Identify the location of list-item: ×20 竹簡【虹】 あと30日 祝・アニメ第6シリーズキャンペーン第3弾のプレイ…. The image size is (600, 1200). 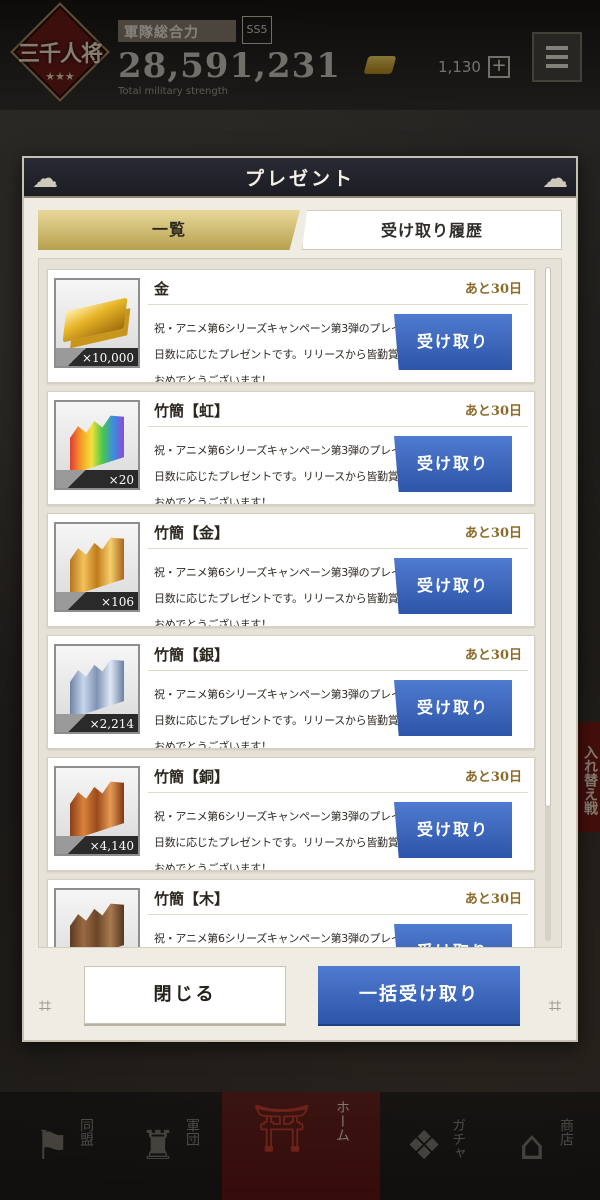
(291, 448).